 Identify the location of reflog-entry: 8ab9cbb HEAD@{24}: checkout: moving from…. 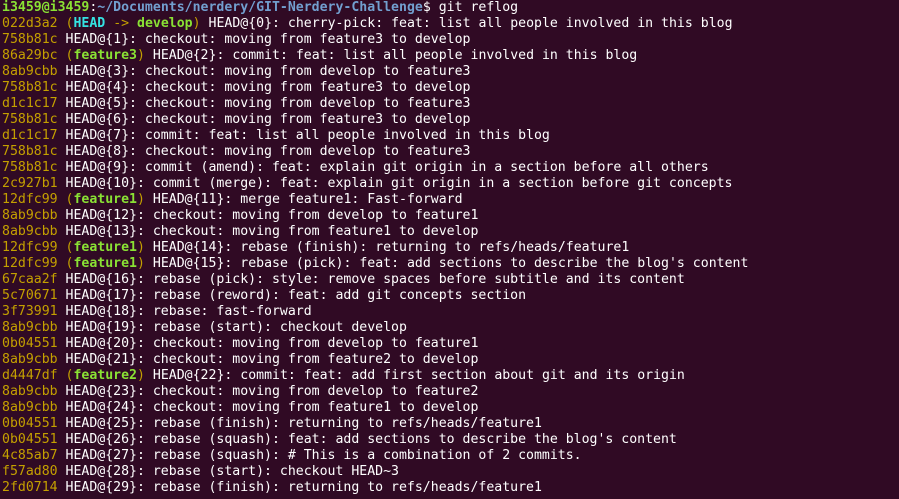
(449, 408).